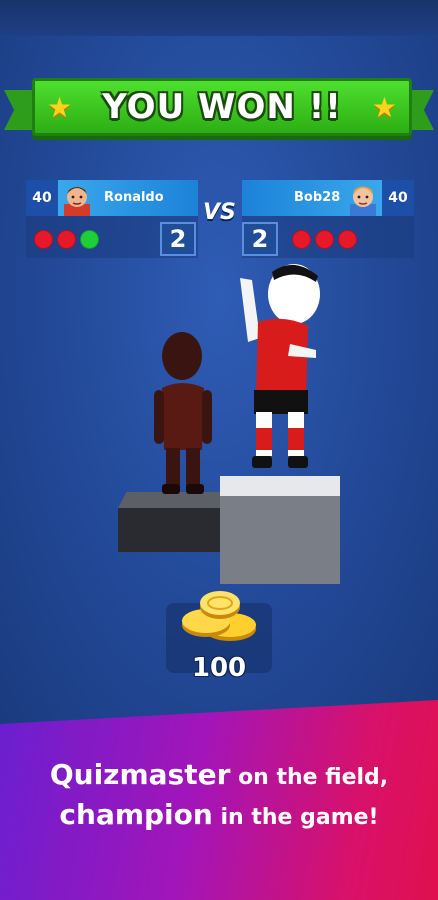 The height and width of the screenshot is (900, 438). I want to click on tagline-emphasis: Quizmaster, so click(140, 774).